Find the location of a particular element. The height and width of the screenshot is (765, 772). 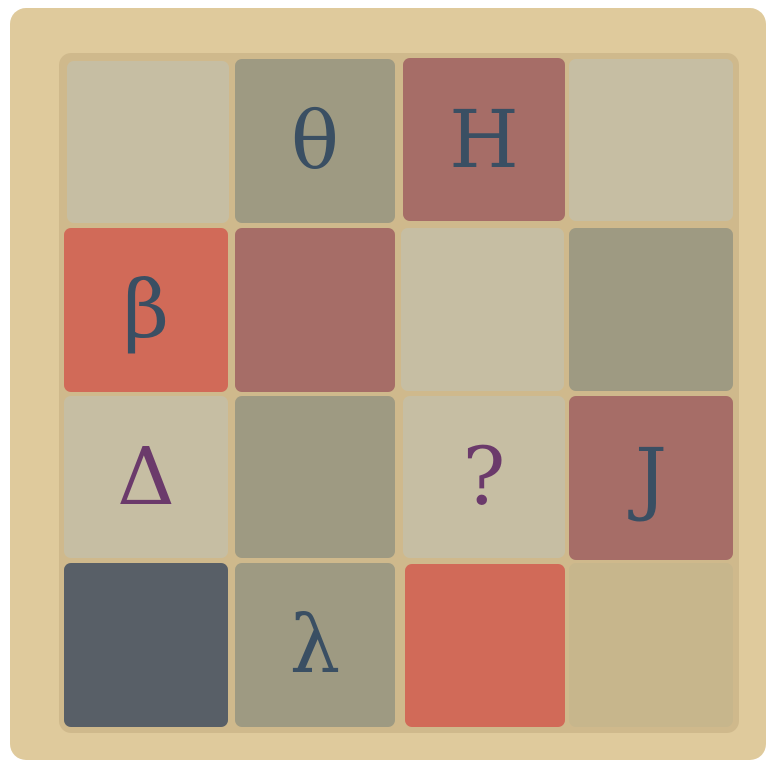

tile-r3-c4: J is located at coordinates (651, 478).